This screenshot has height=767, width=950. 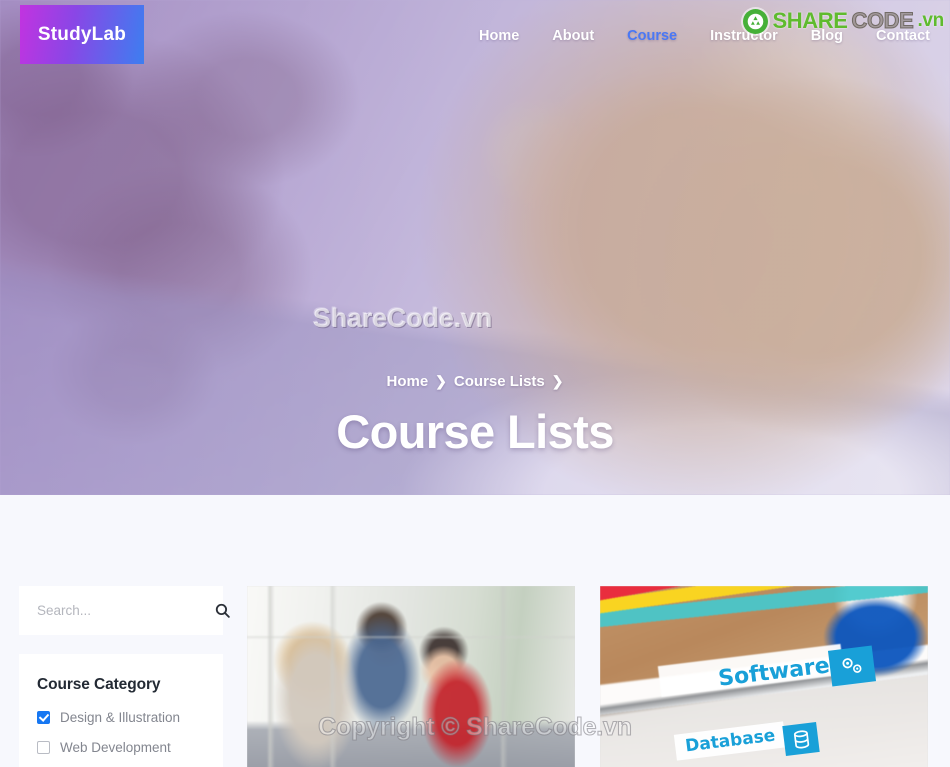 What do you see at coordinates (222, 610) in the screenshot?
I see `search-icon` at bounding box center [222, 610].